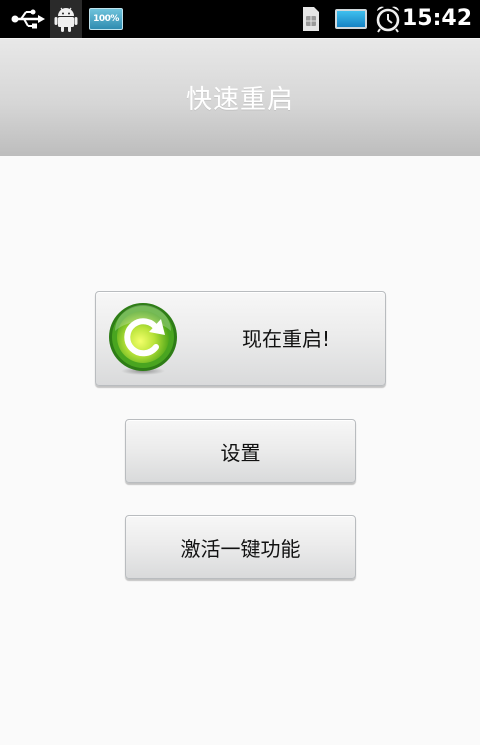 This screenshot has height=745, width=480. What do you see at coordinates (239, 100) in the screenshot?
I see `page-title: 快速重启` at bounding box center [239, 100].